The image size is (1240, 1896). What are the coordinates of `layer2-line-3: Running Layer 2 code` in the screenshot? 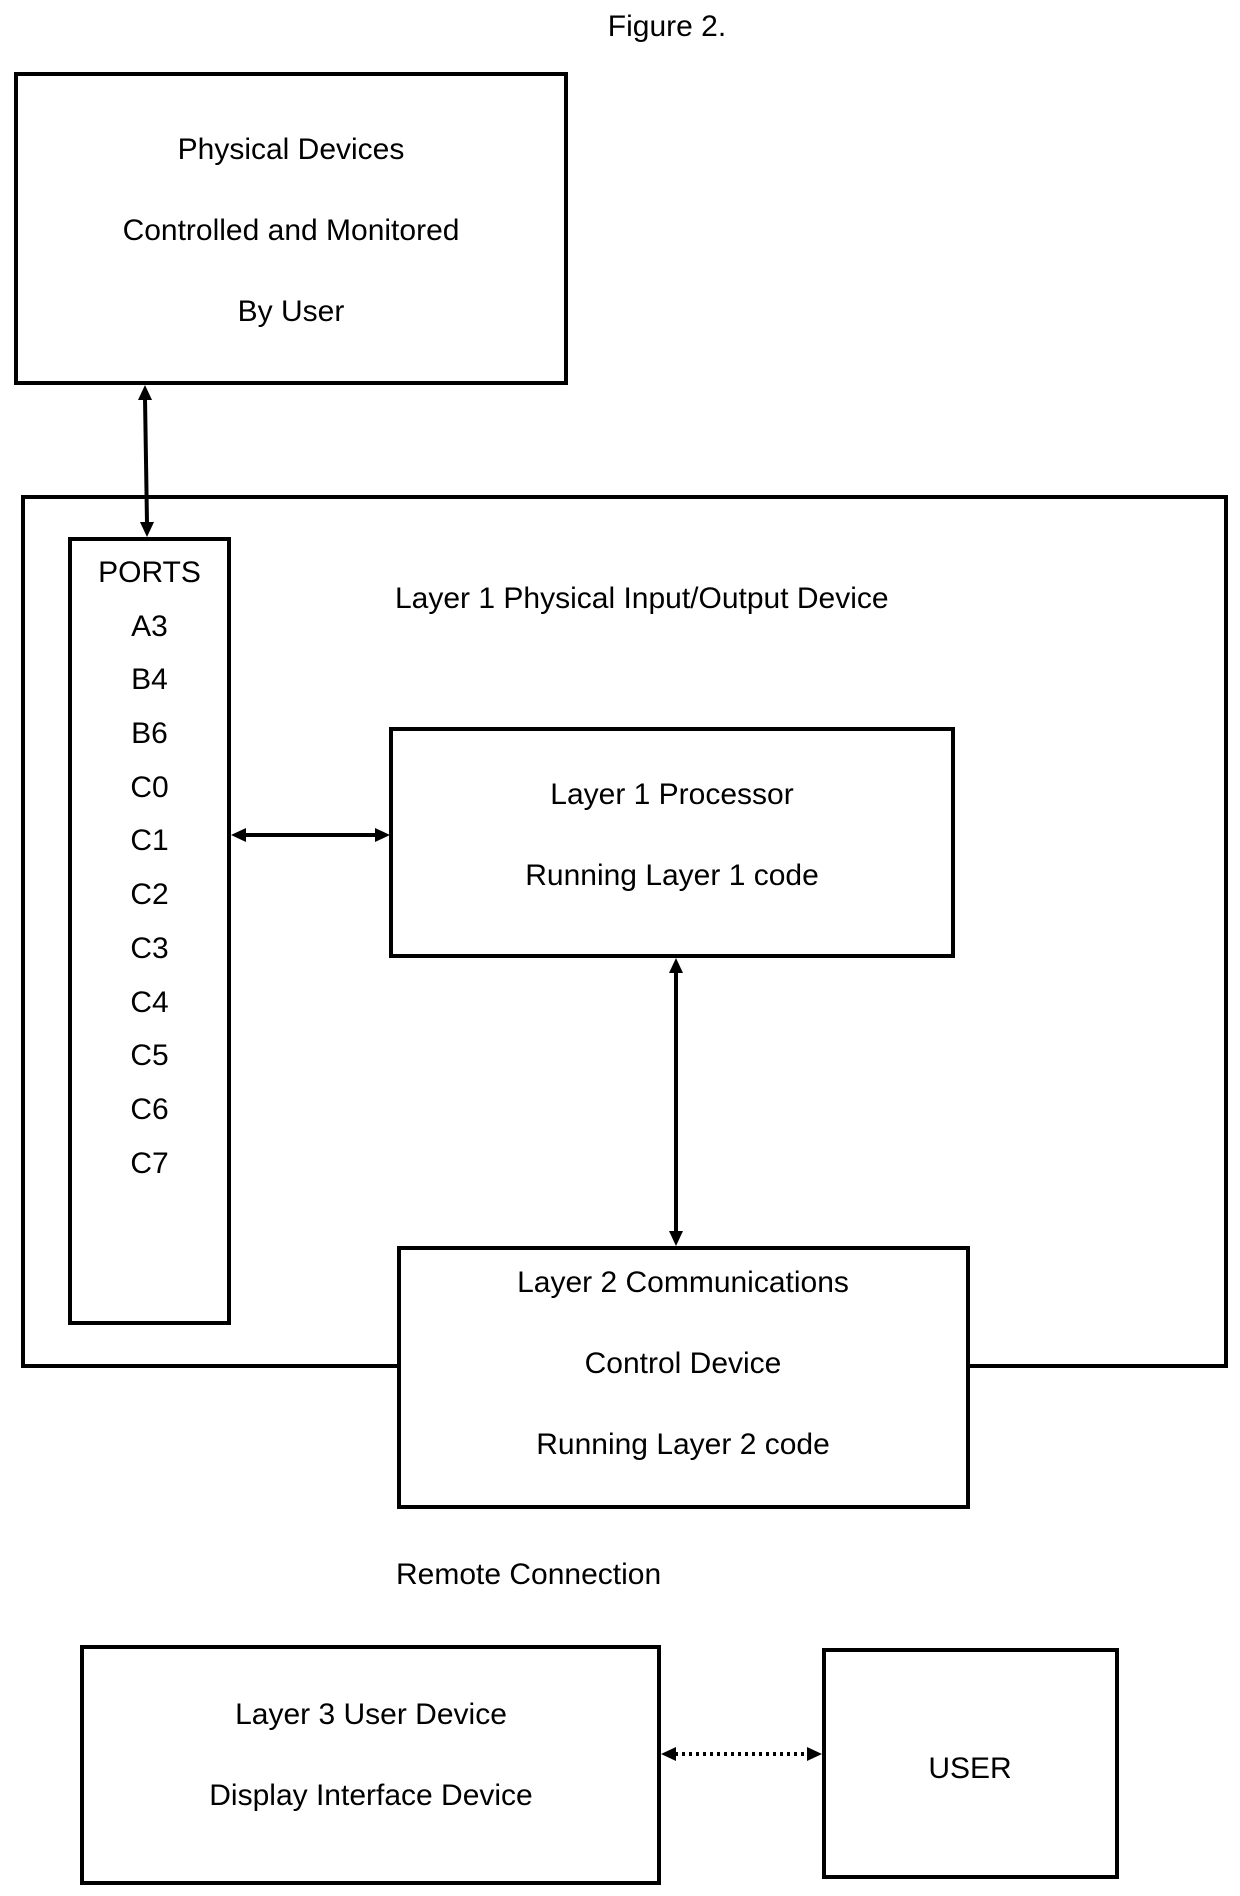 It's located at (683, 1444).